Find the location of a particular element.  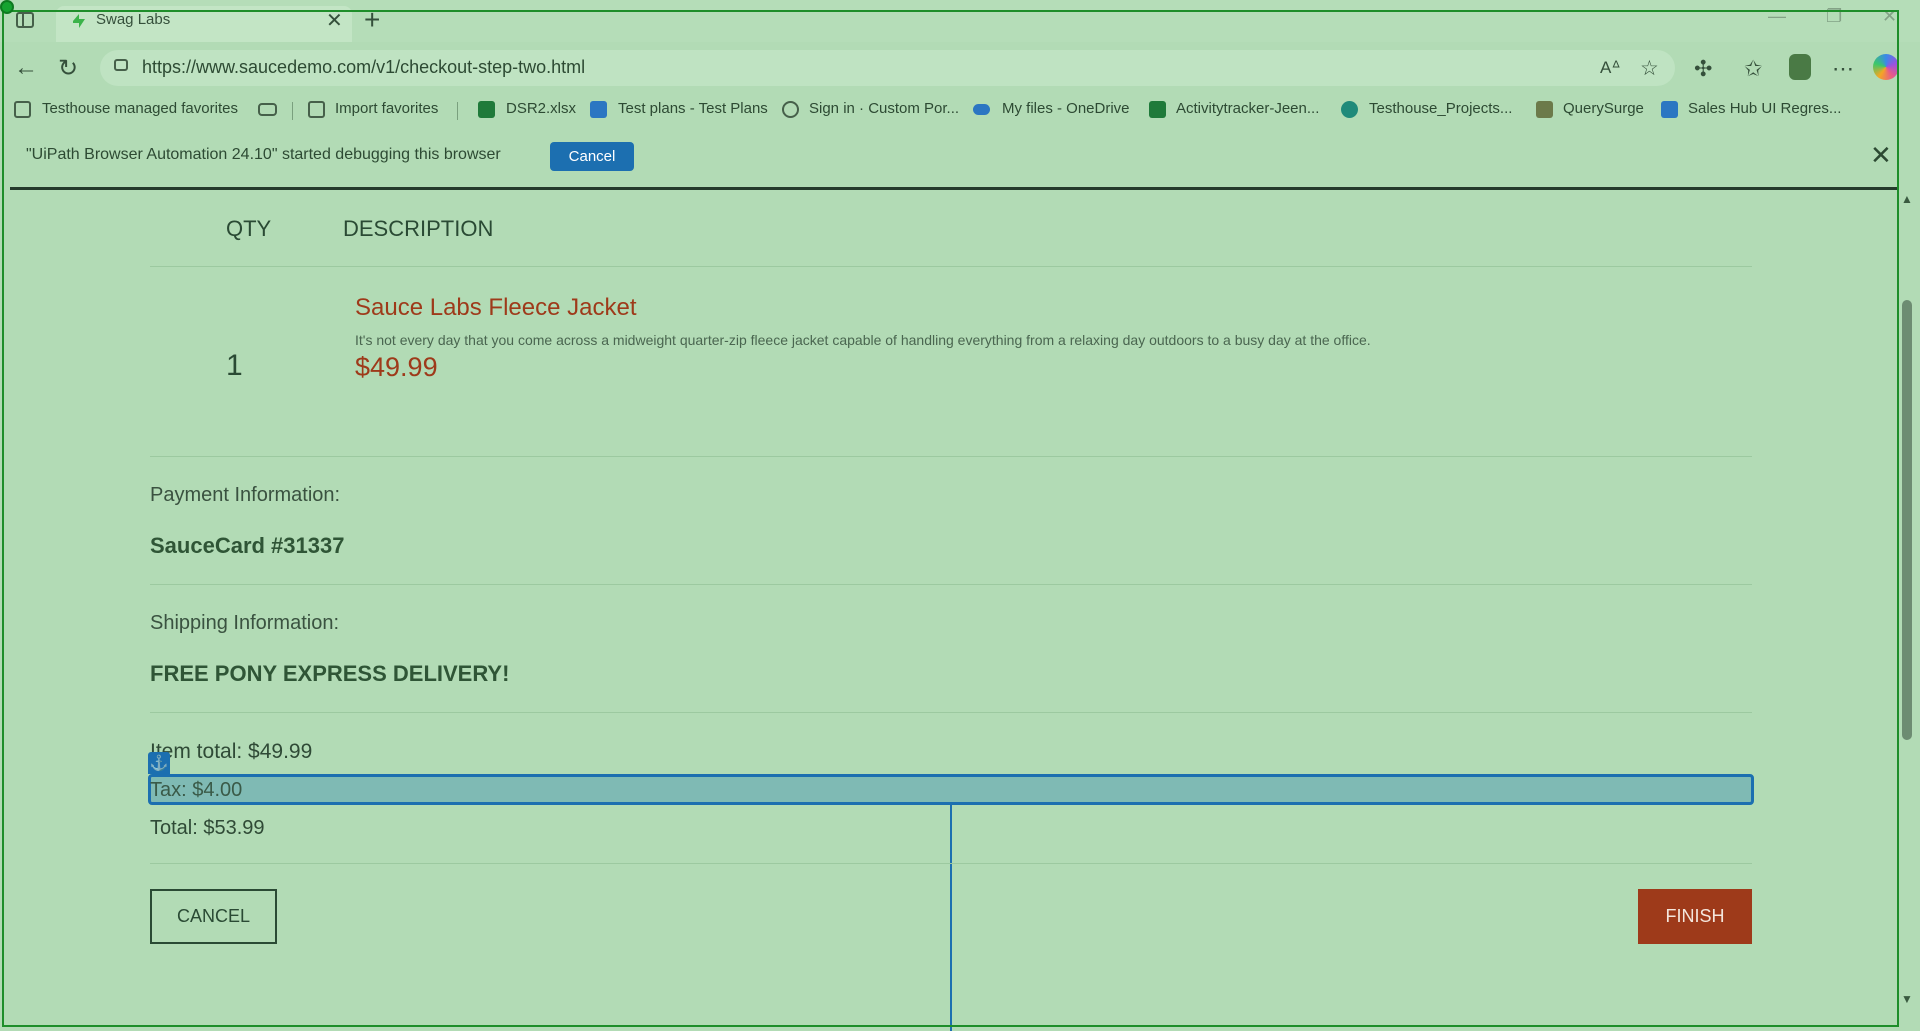

bookmark-item: DSR2.xlsx is located at coordinates (541, 108).